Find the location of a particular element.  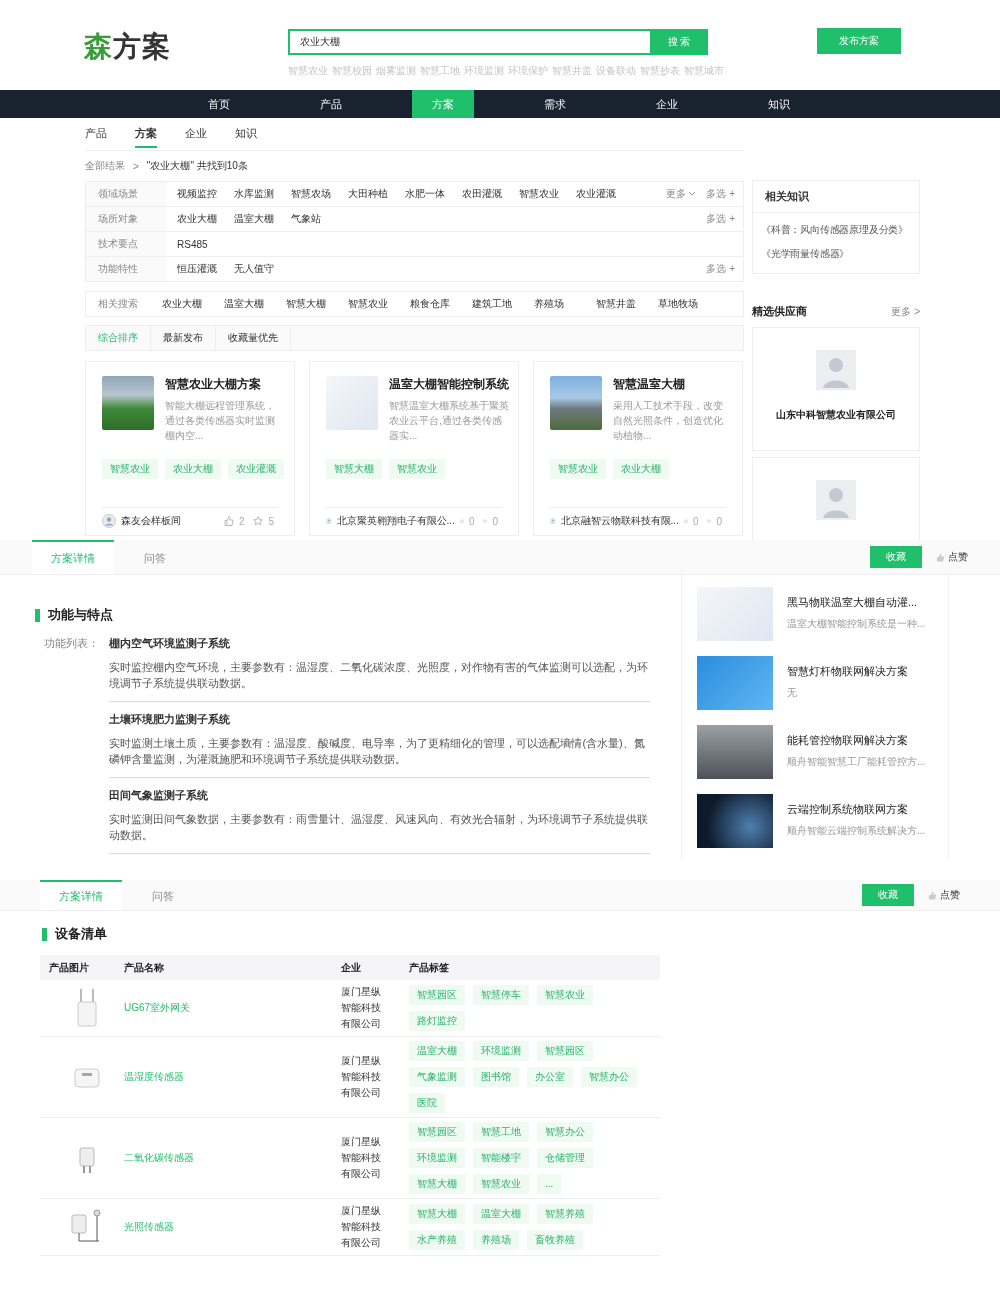

filter-option: 温室大棚 is located at coordinates (254, 219).